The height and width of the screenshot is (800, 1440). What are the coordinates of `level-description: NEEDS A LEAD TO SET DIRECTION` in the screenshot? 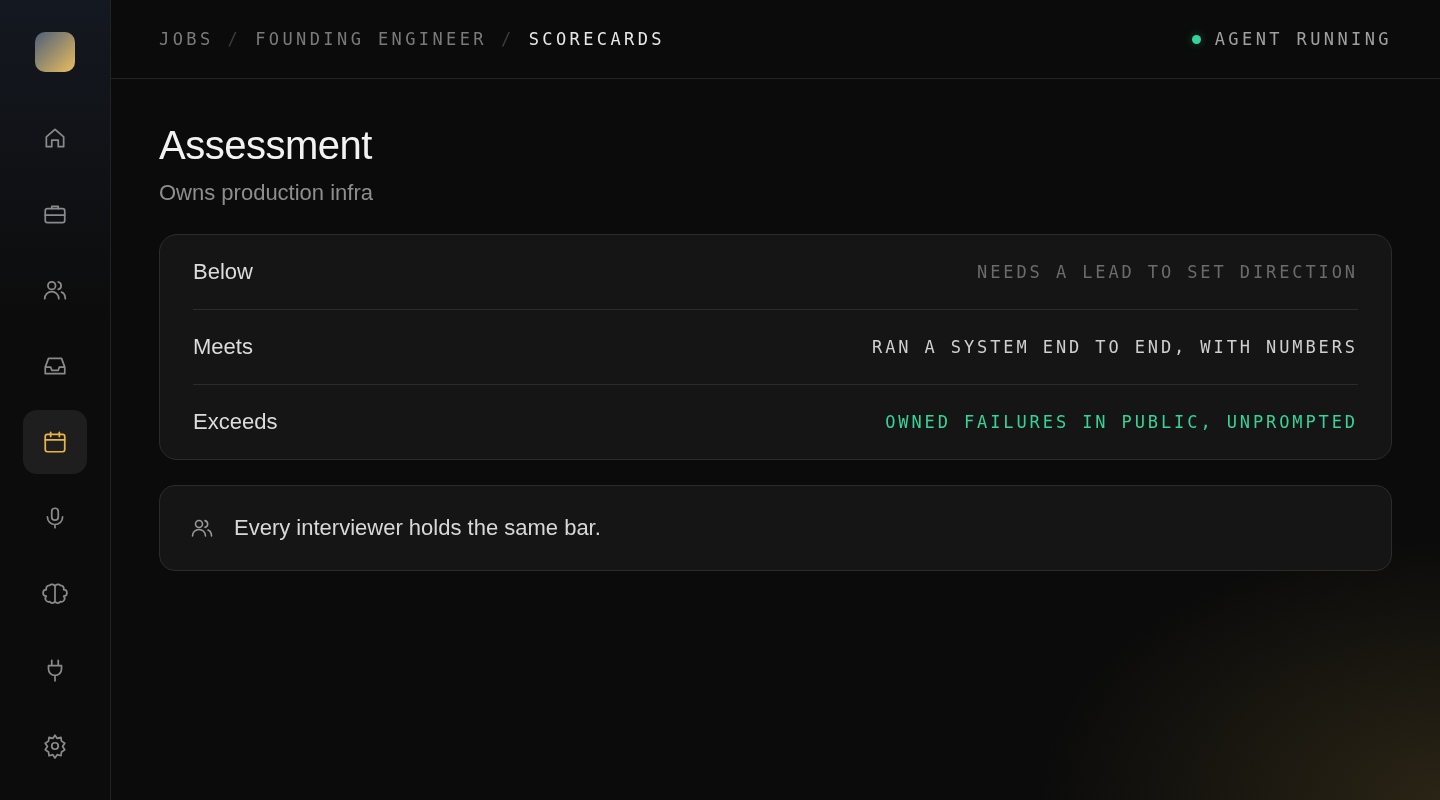 It's located at (1167, 272).